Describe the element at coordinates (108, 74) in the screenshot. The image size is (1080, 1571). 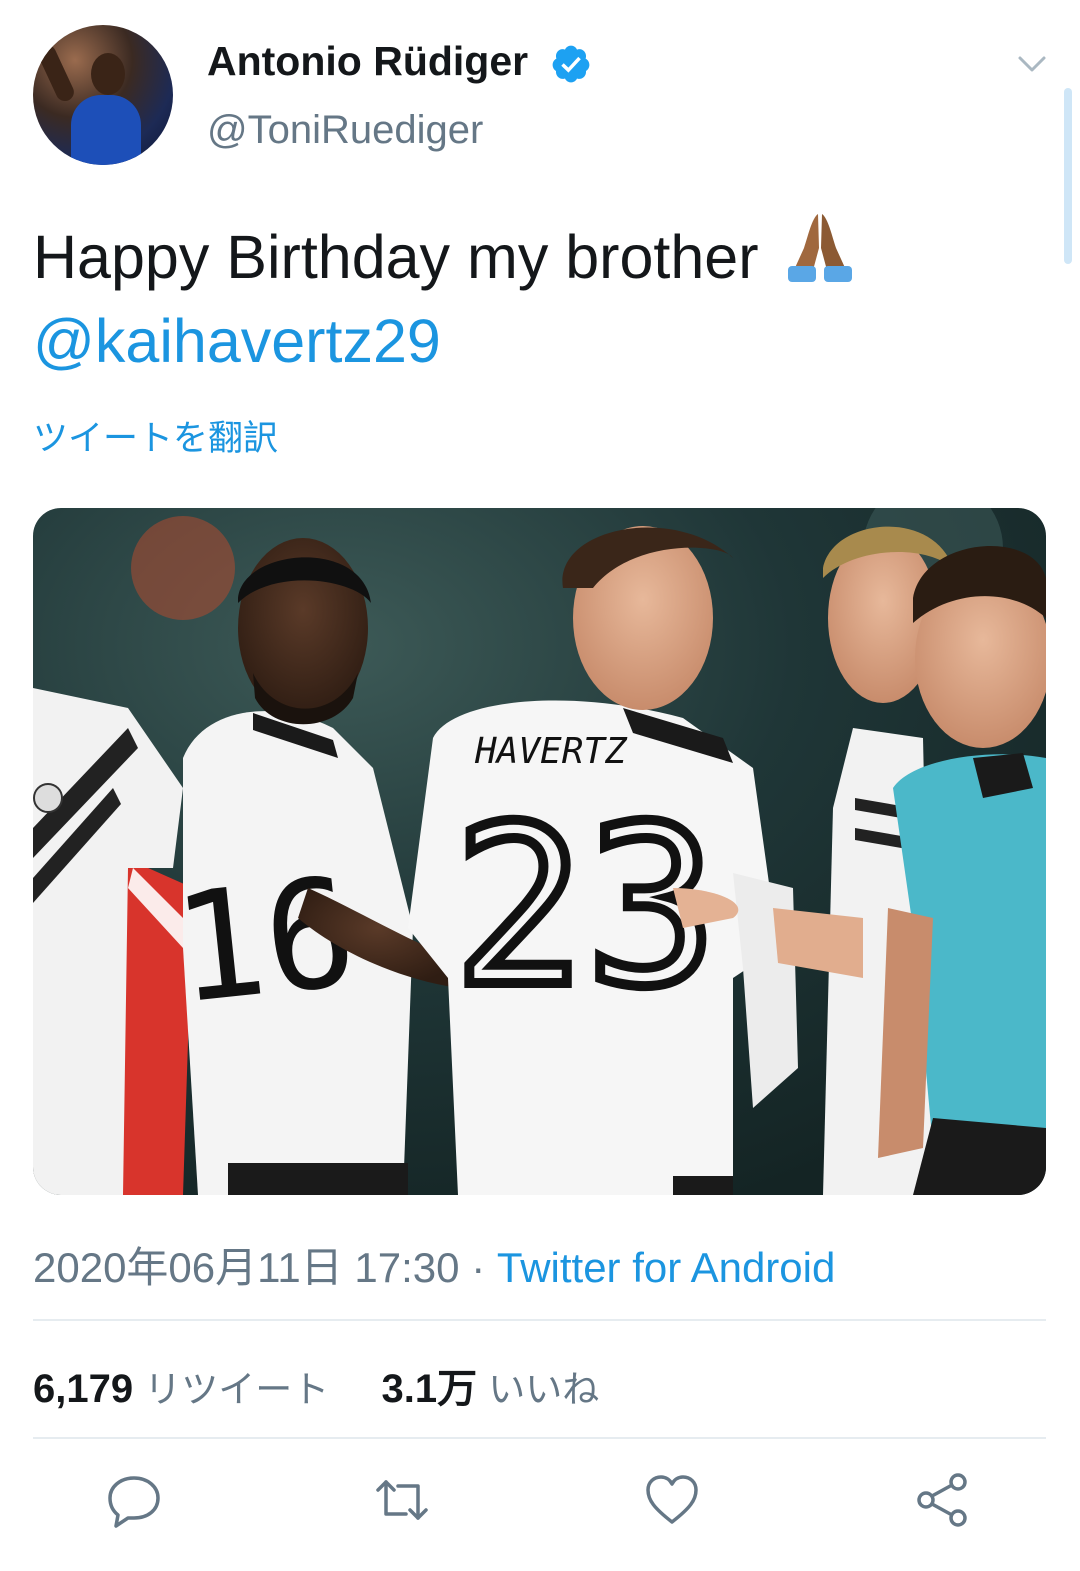
I see `avatar-head` at that location.